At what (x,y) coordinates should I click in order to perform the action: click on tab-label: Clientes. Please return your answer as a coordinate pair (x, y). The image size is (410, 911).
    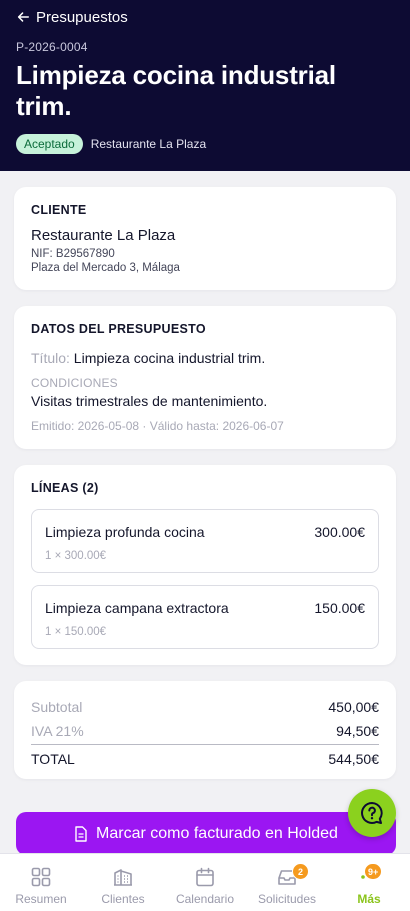
    Looking at the image, I should click on (123, 899).